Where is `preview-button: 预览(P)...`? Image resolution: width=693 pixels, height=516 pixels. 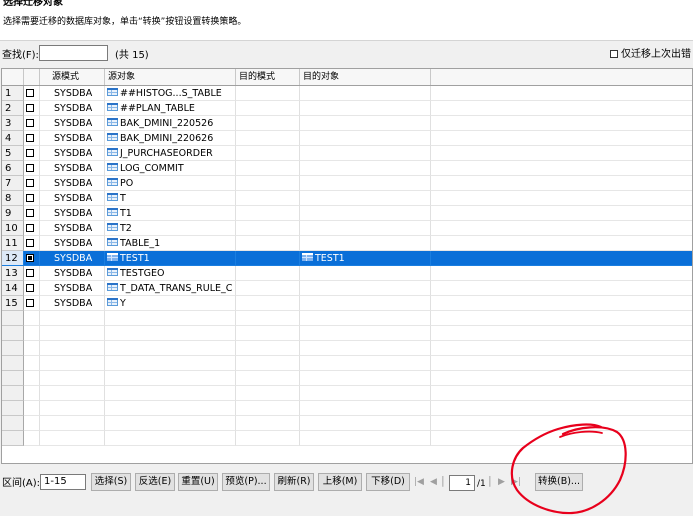
preview-button: 预览(P)... is located at coordinates (246, 482).